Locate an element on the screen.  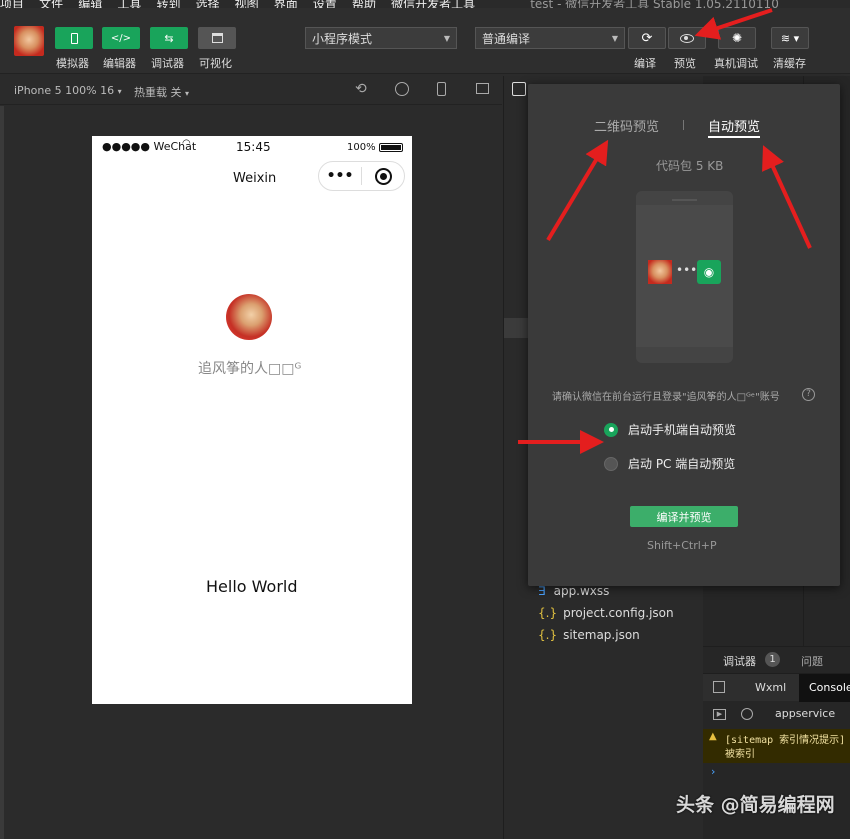
arrow-to-qrcode-tab is located at coordinates (577, 190).